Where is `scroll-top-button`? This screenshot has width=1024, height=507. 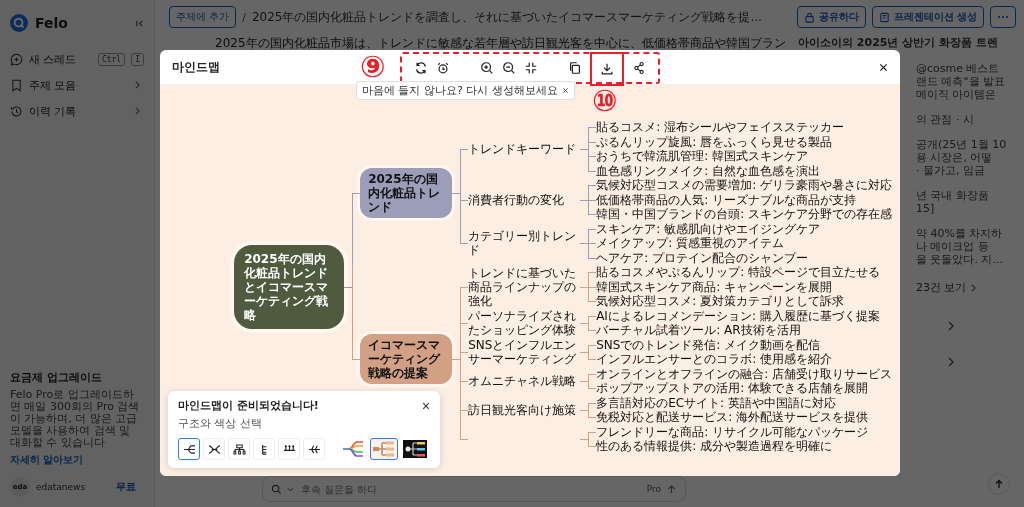
scroll-top-button is located at coordinates (999, 484).